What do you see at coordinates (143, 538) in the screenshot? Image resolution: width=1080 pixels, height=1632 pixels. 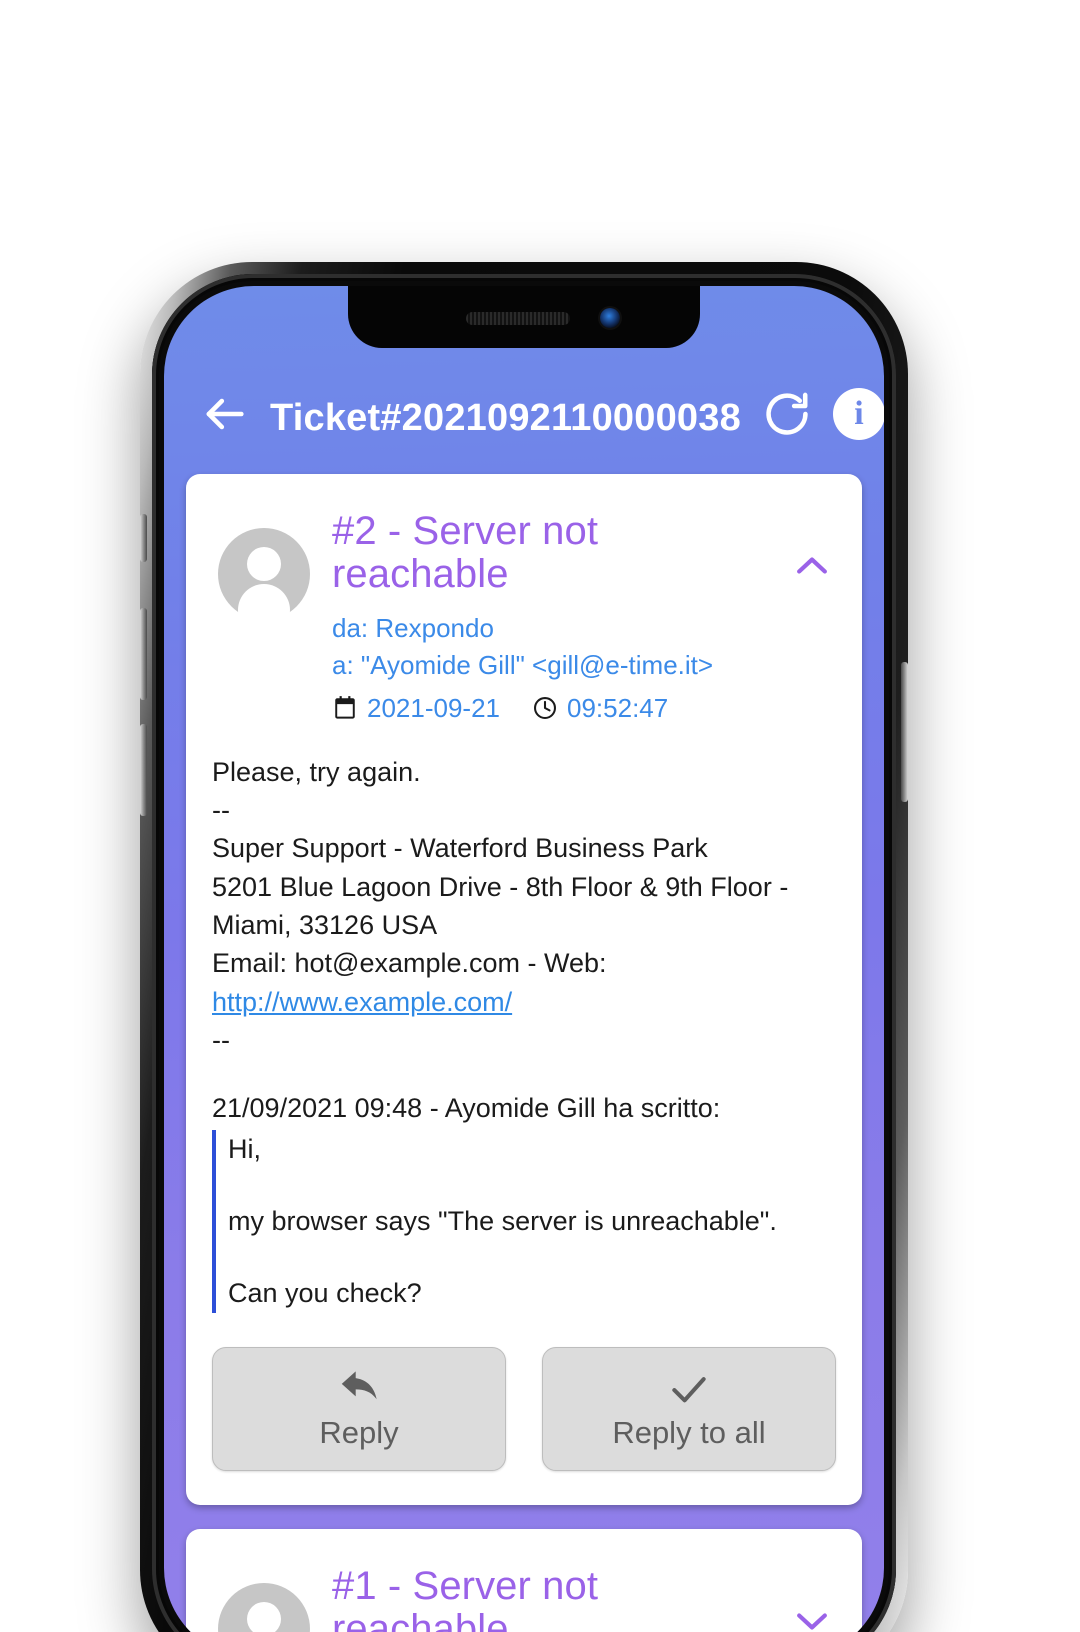 I see `silent-switch` at bounding box center [143, 538].